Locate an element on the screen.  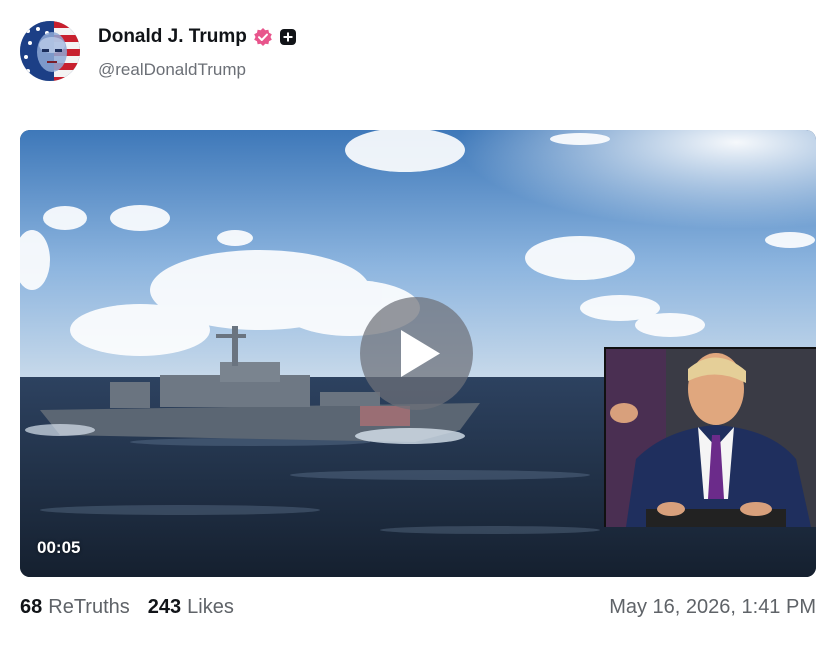
video-duration: 00:05 is located at coordinates (59, 547).